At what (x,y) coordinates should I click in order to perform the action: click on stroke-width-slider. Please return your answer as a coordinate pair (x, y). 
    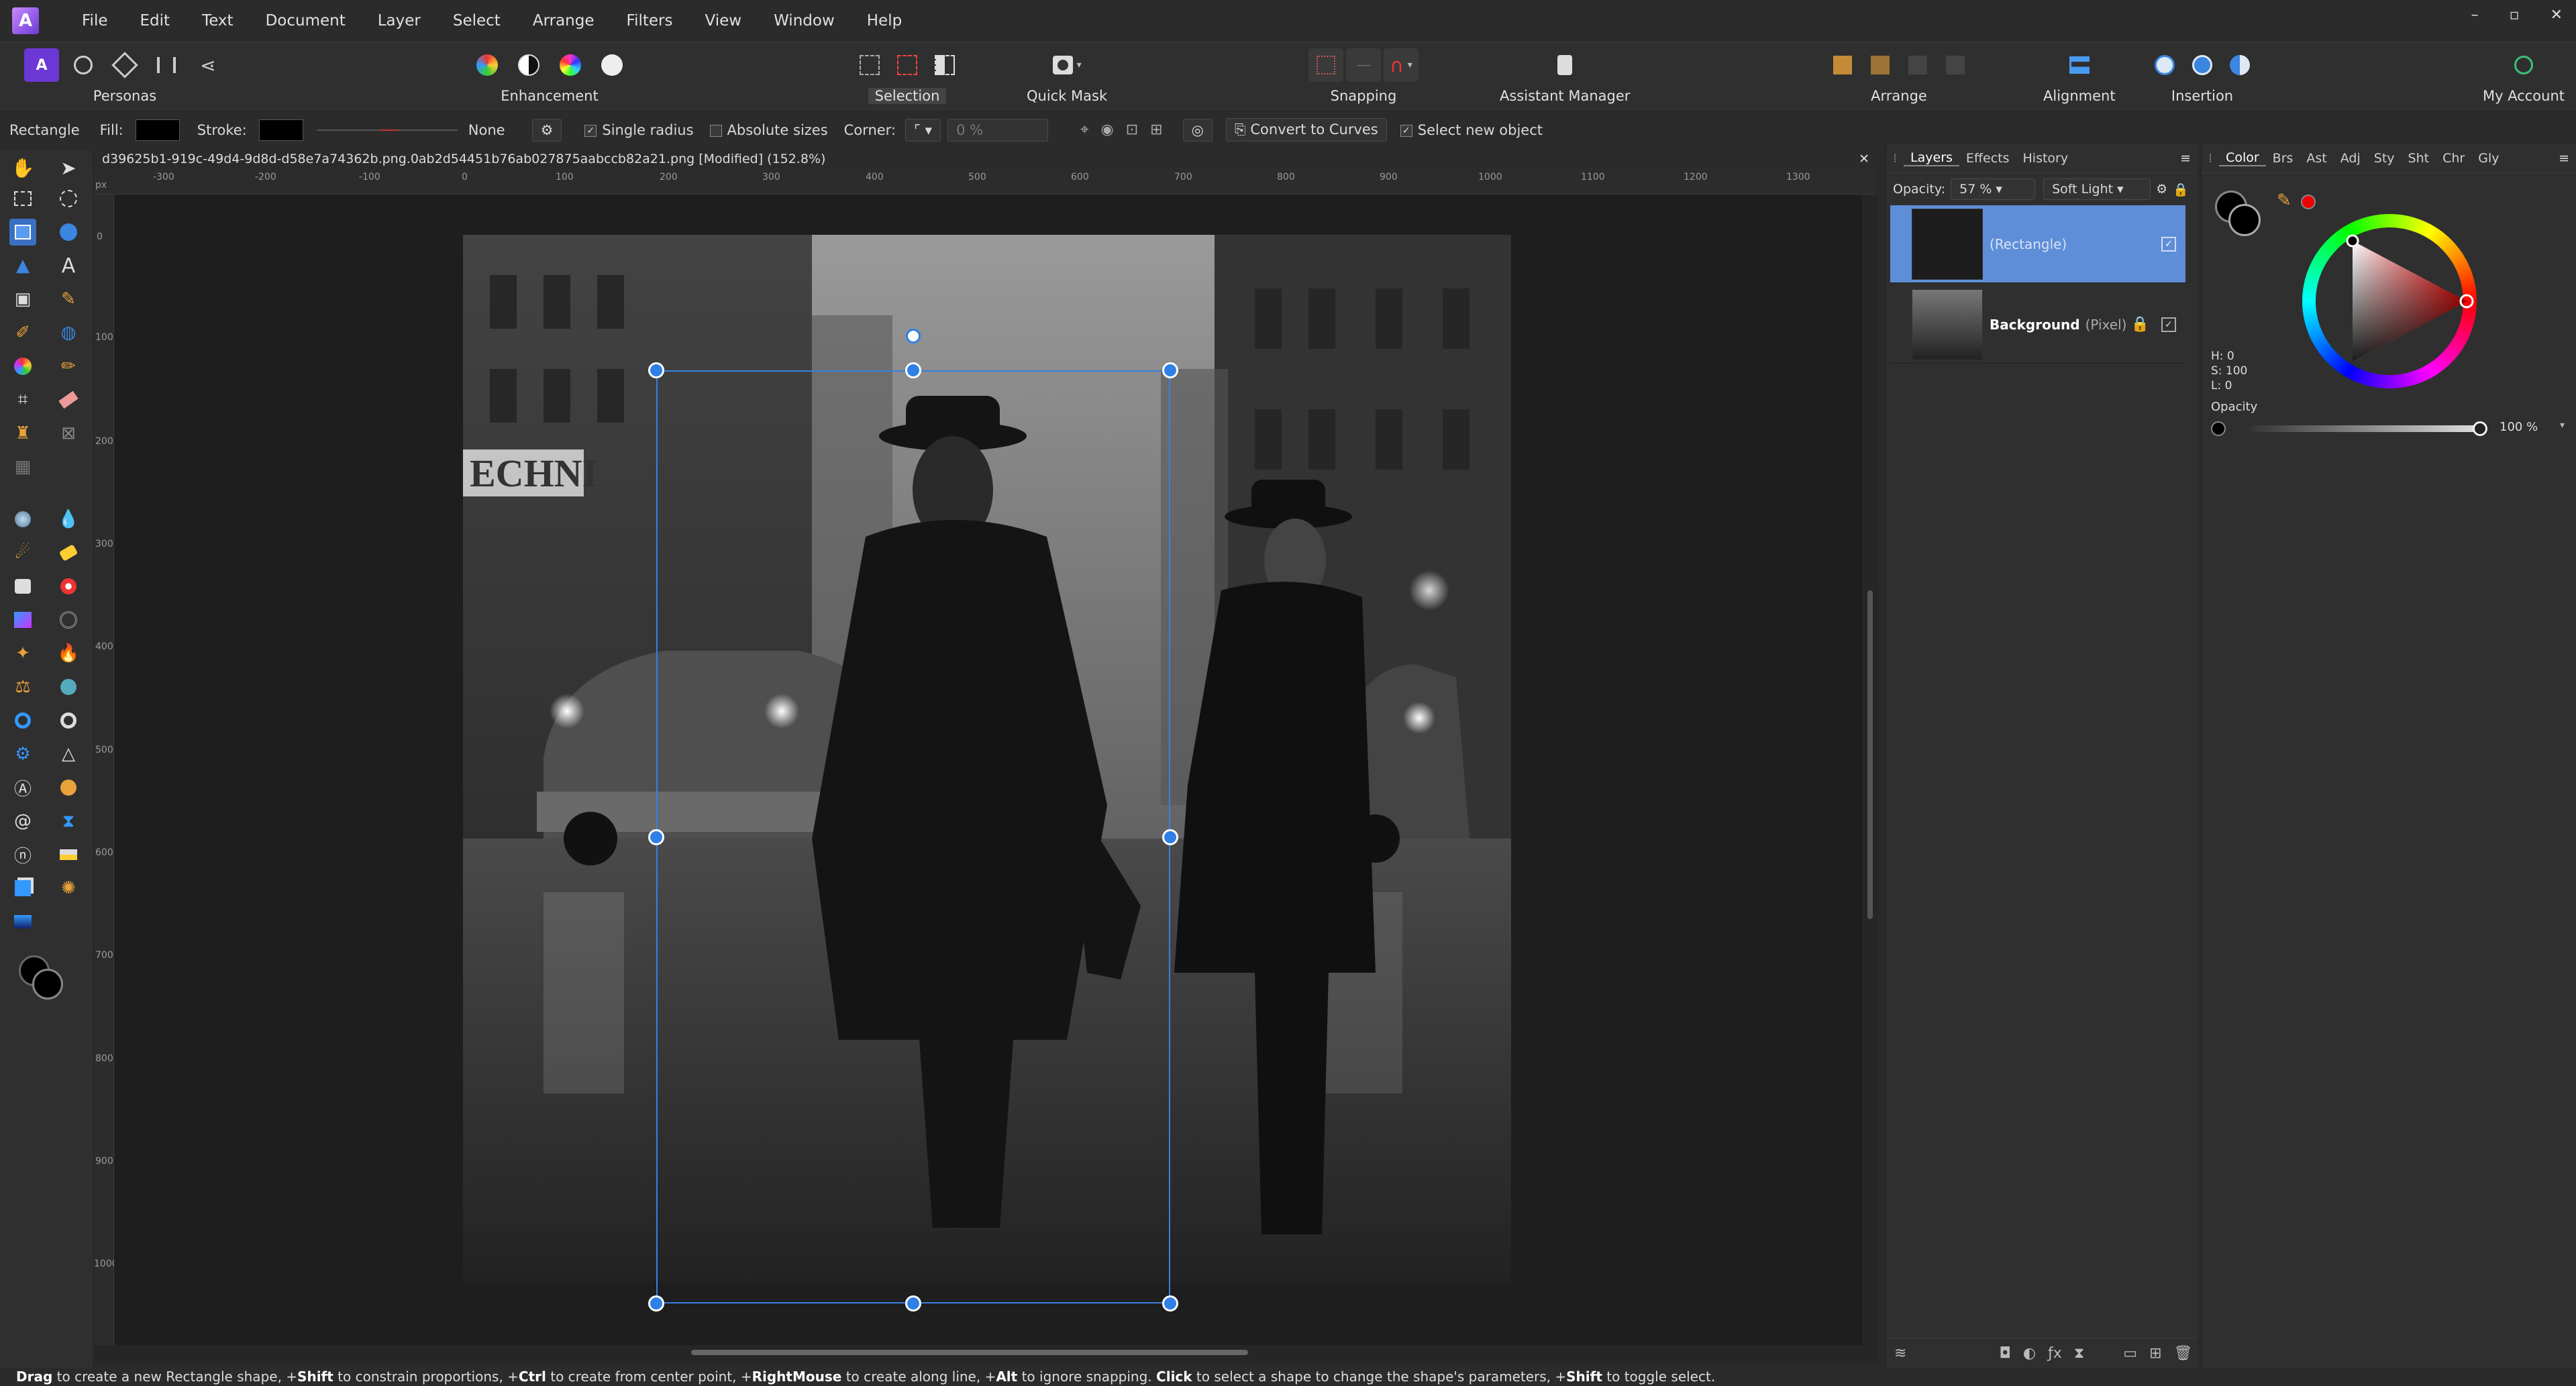
    Looking at the image, I should click on (387, 130).